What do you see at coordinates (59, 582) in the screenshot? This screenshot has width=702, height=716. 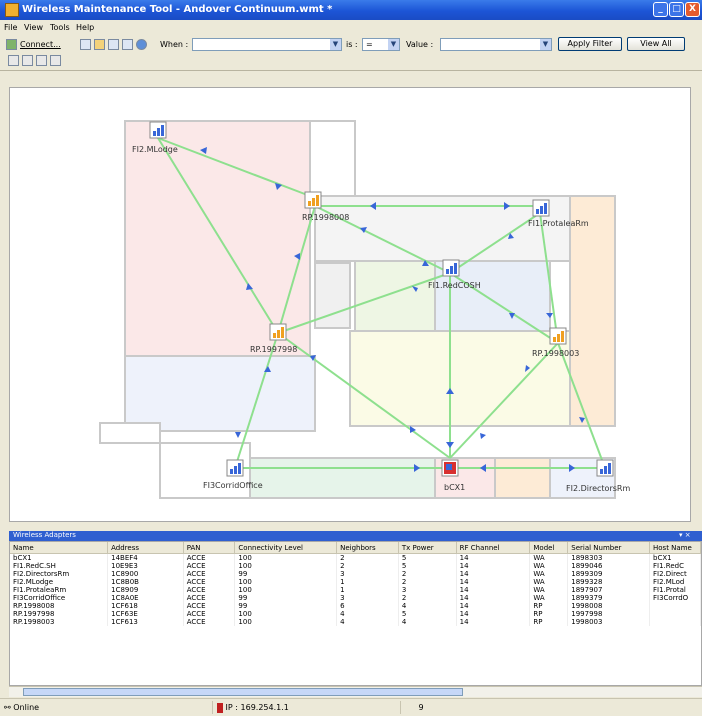 I see `table-cell: FI2.MLodge` at bounding box center [59, 582].